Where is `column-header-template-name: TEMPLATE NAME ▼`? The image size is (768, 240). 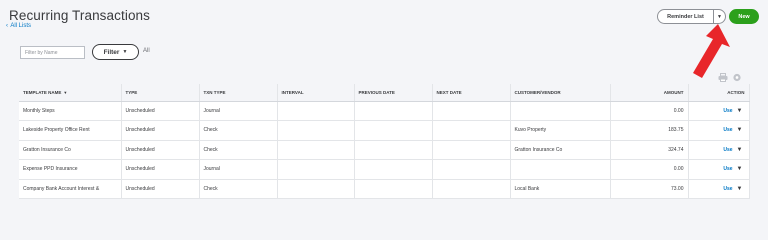
column-header-template-name: TEMPLATE NAME ▼ is located at coordinates (70, 93).